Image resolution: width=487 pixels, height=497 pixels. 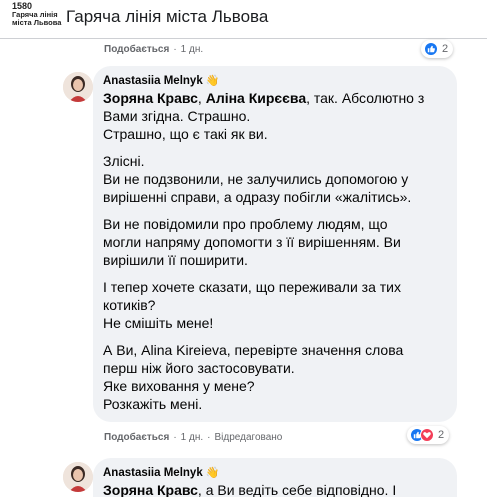 What do you see at coordinates (36, 14) in the screenshot?
I see `logo-text: 1580 Гаряча лінія міста Львова` at bounding box center [36, 14].